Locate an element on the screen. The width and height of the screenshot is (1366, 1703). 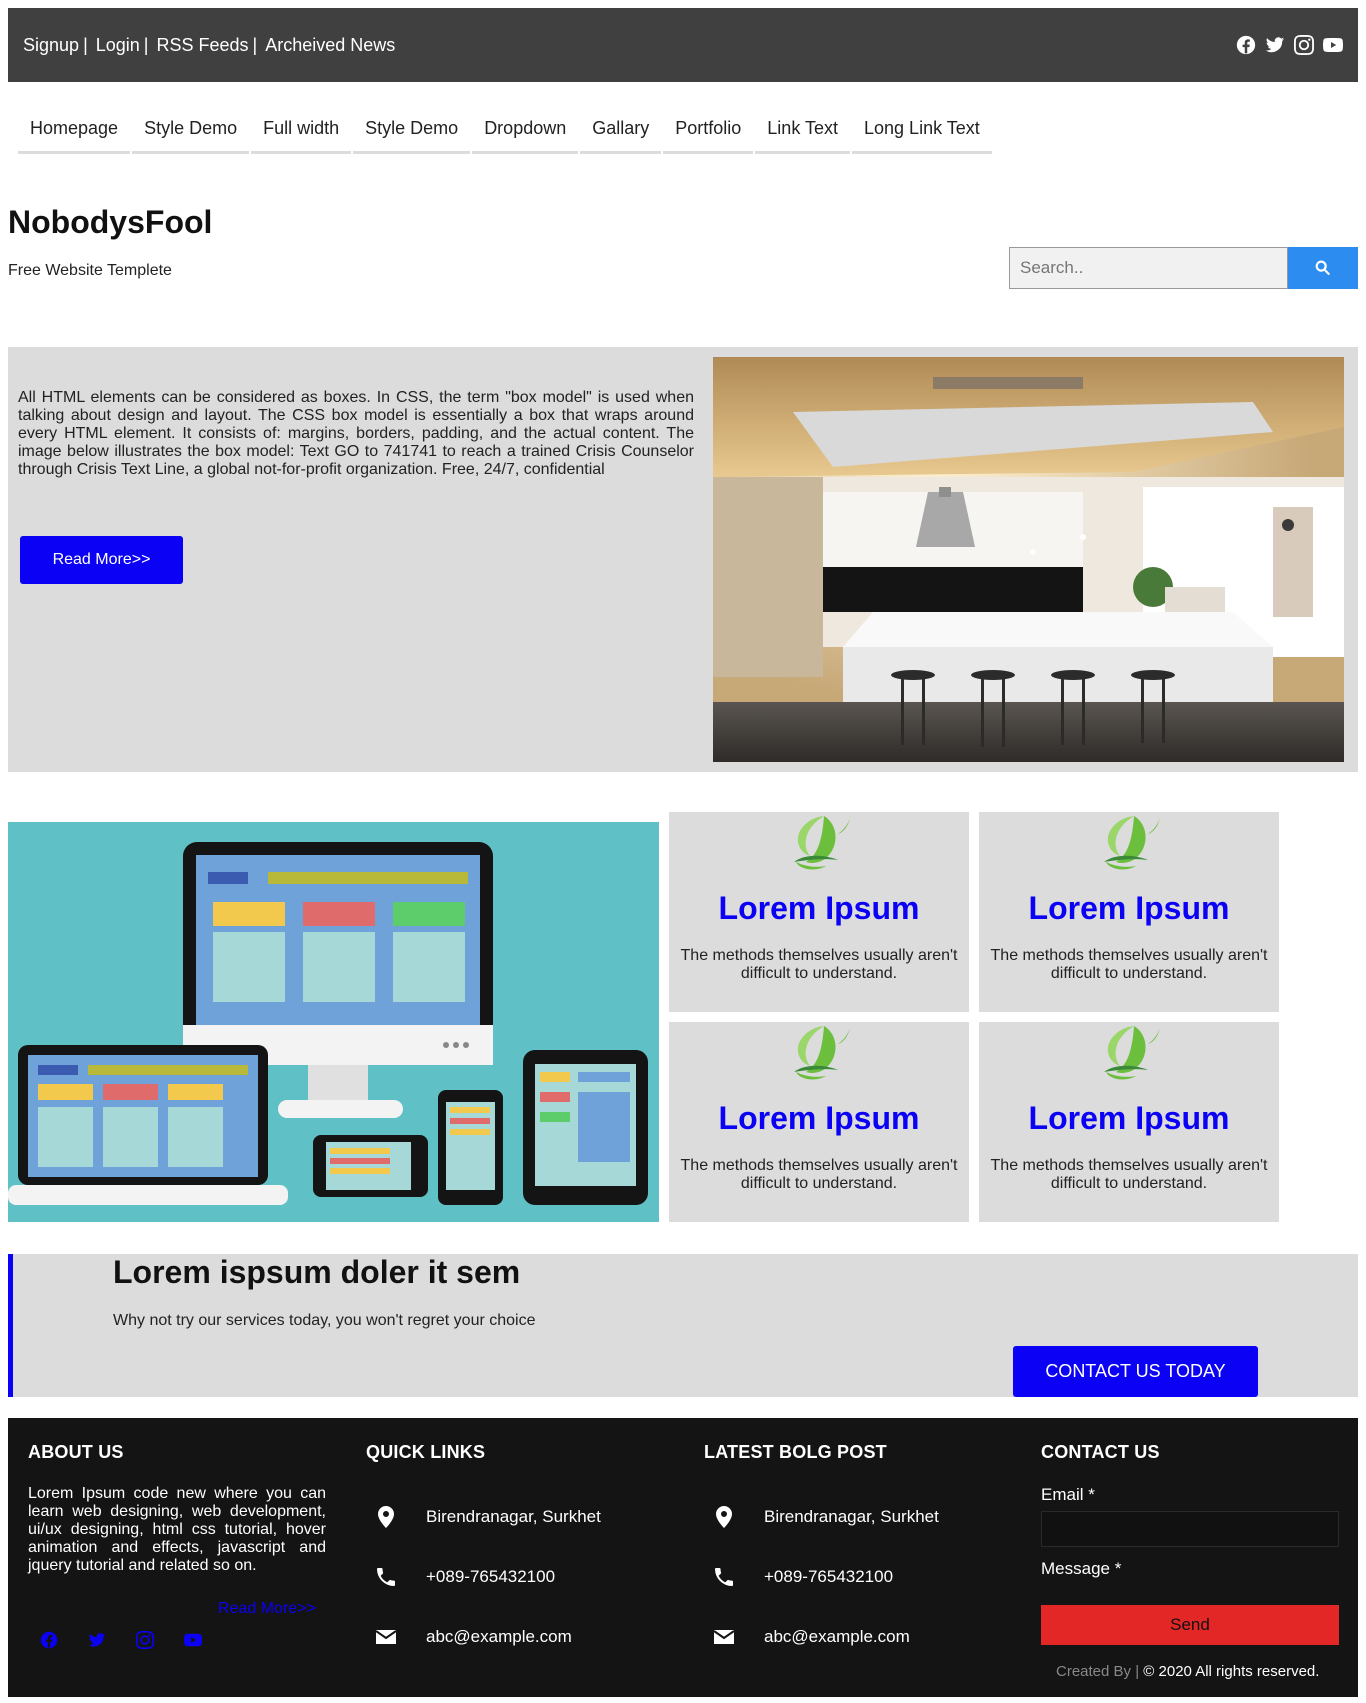
footer-contact: CONTACT US Email * Message * Send is located at coordinates (1191, 1543).